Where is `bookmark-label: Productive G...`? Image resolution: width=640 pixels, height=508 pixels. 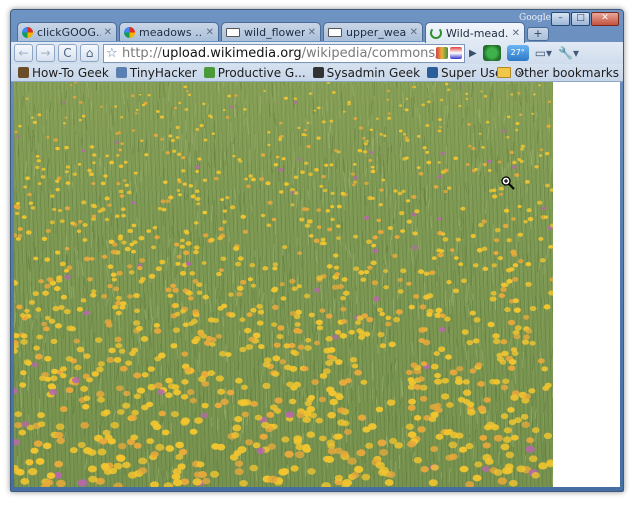
bookmark-label: Productive G... is located at coordinates (261, 72).